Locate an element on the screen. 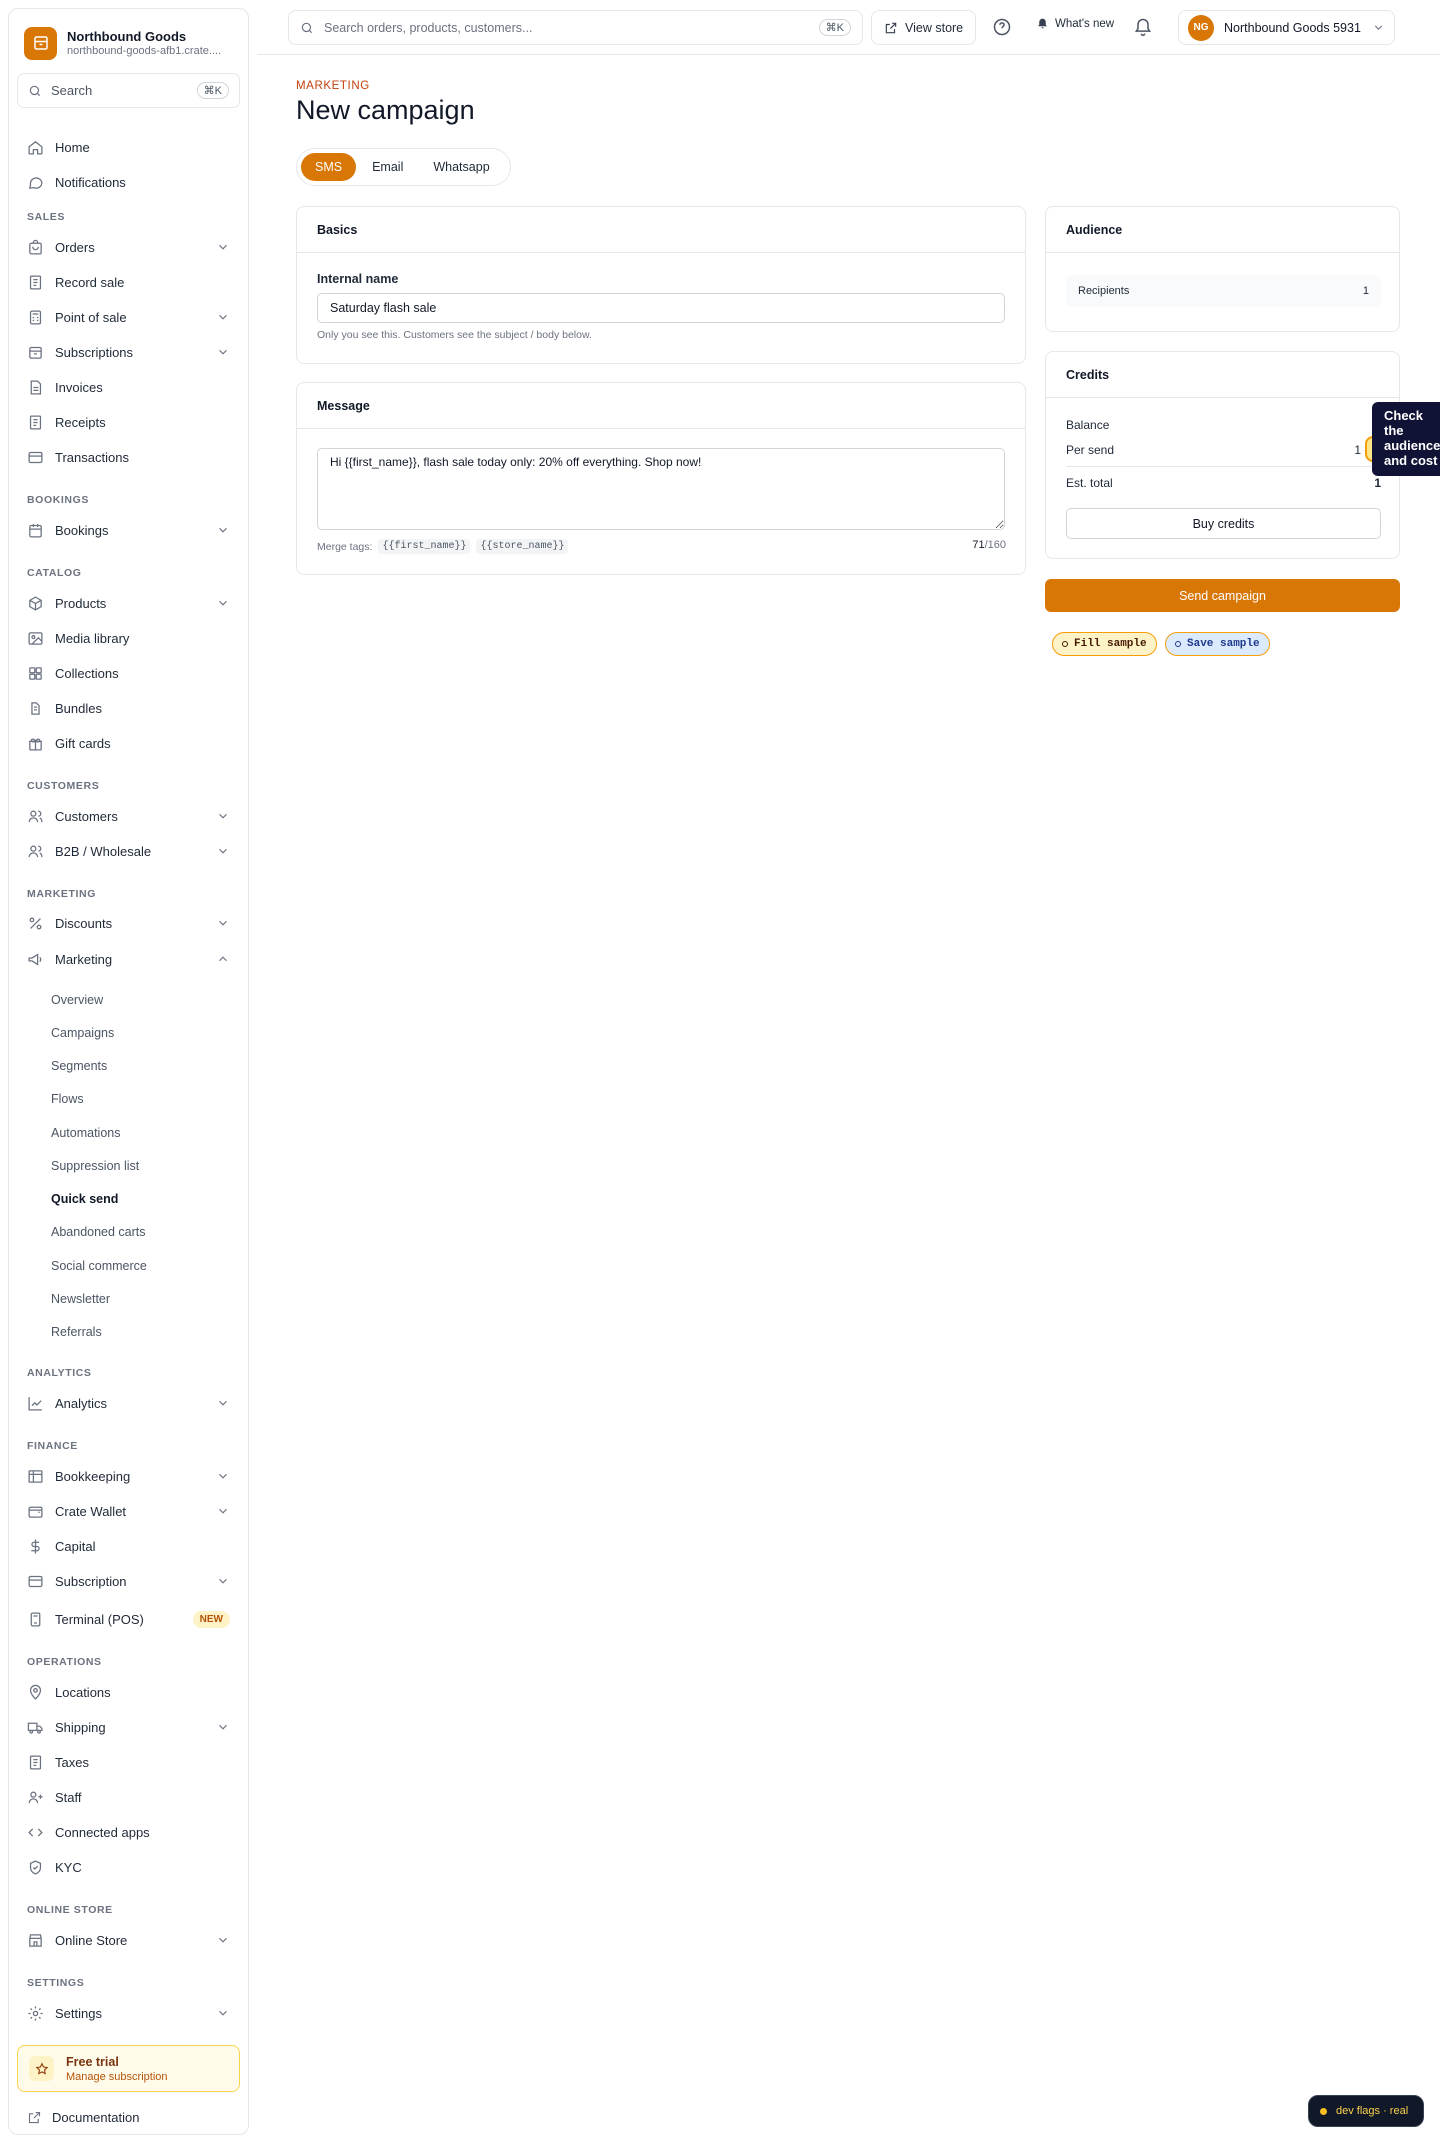  section-operations: OPERATIONS is located at coordinates (64, 1662).